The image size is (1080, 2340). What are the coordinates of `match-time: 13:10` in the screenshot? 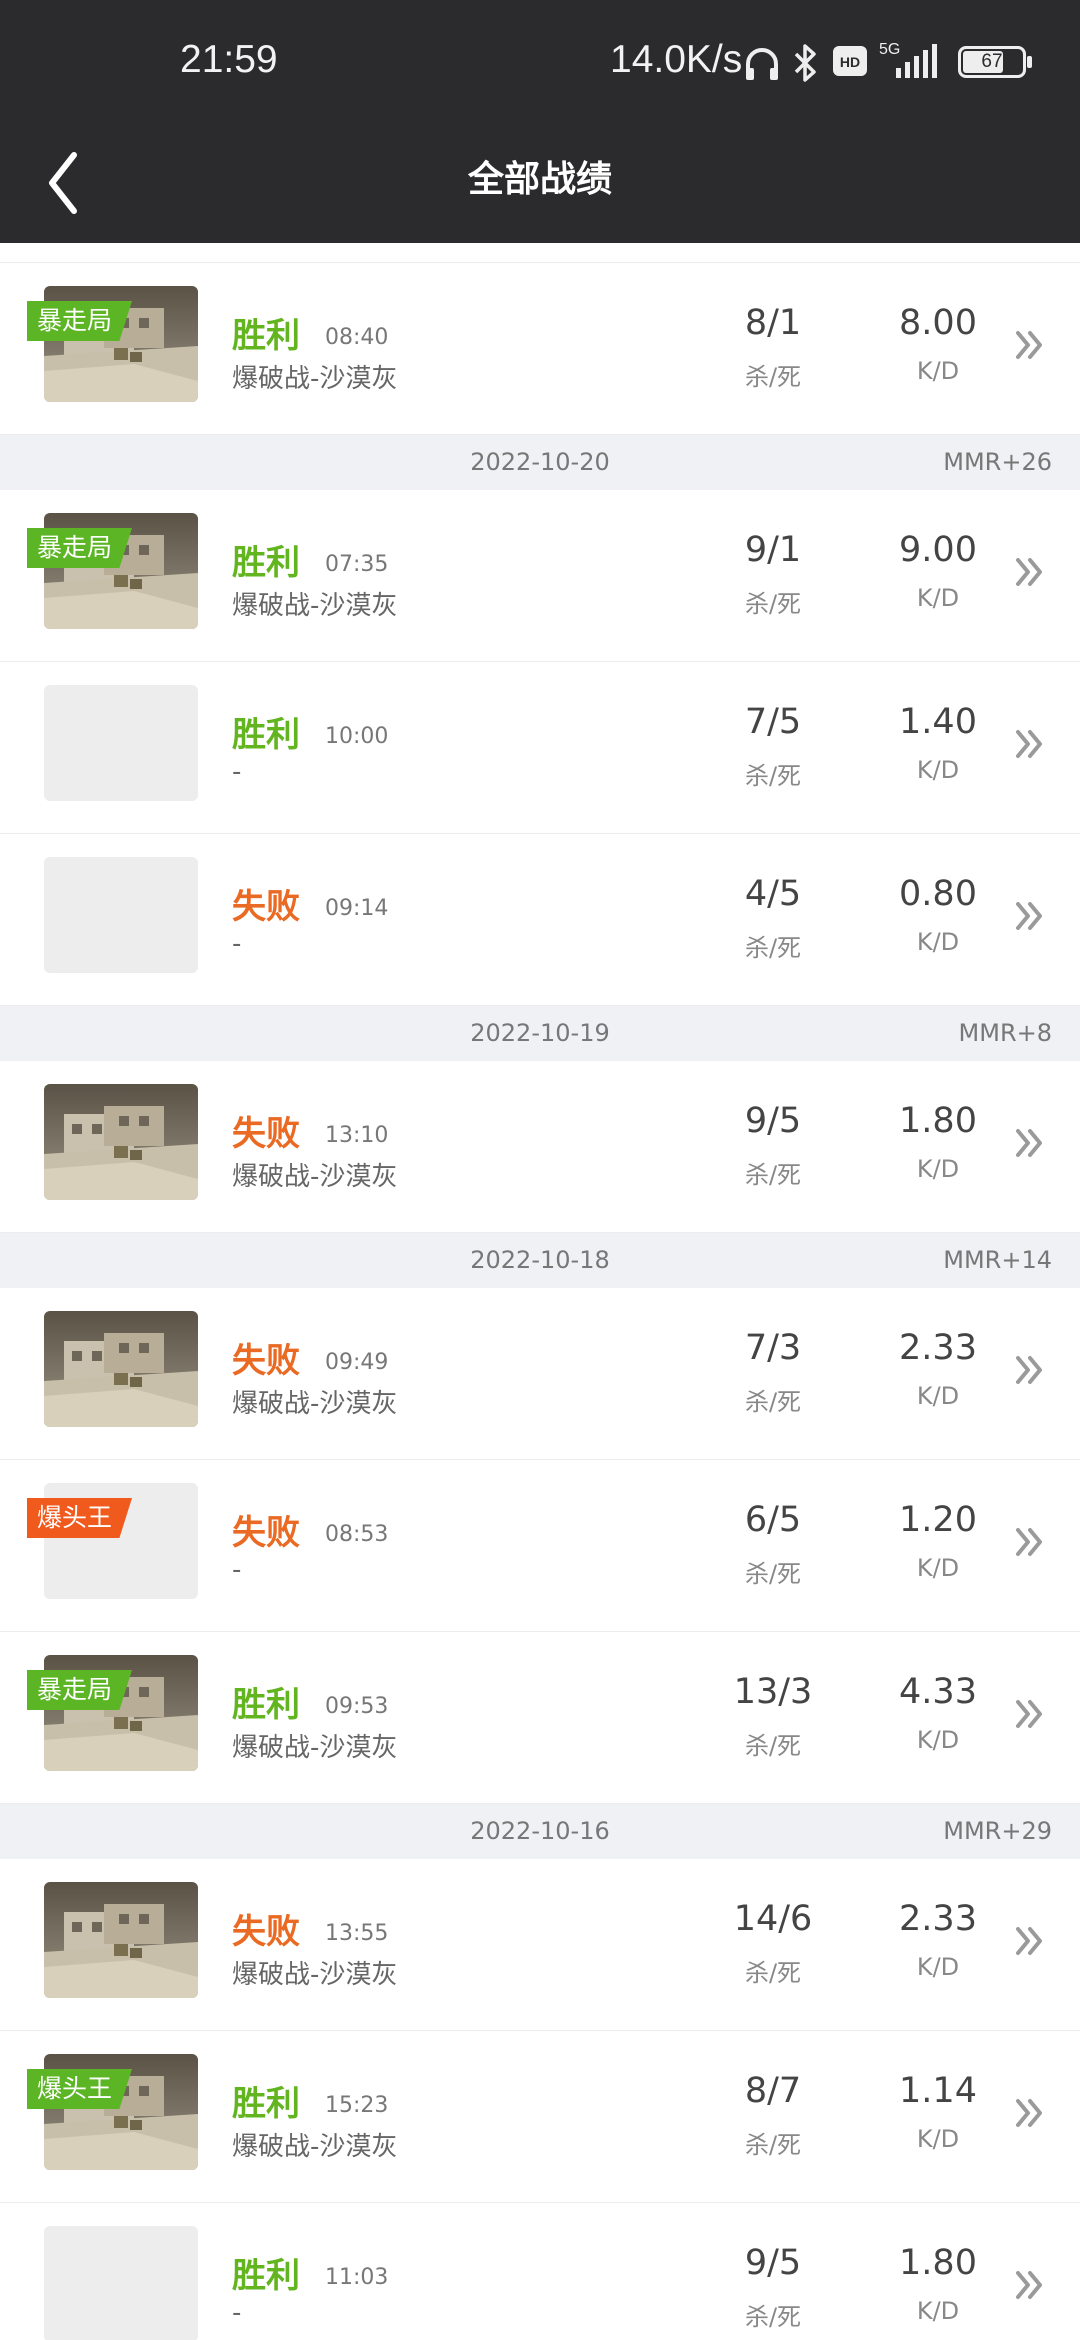 It's located at (357, 1135).